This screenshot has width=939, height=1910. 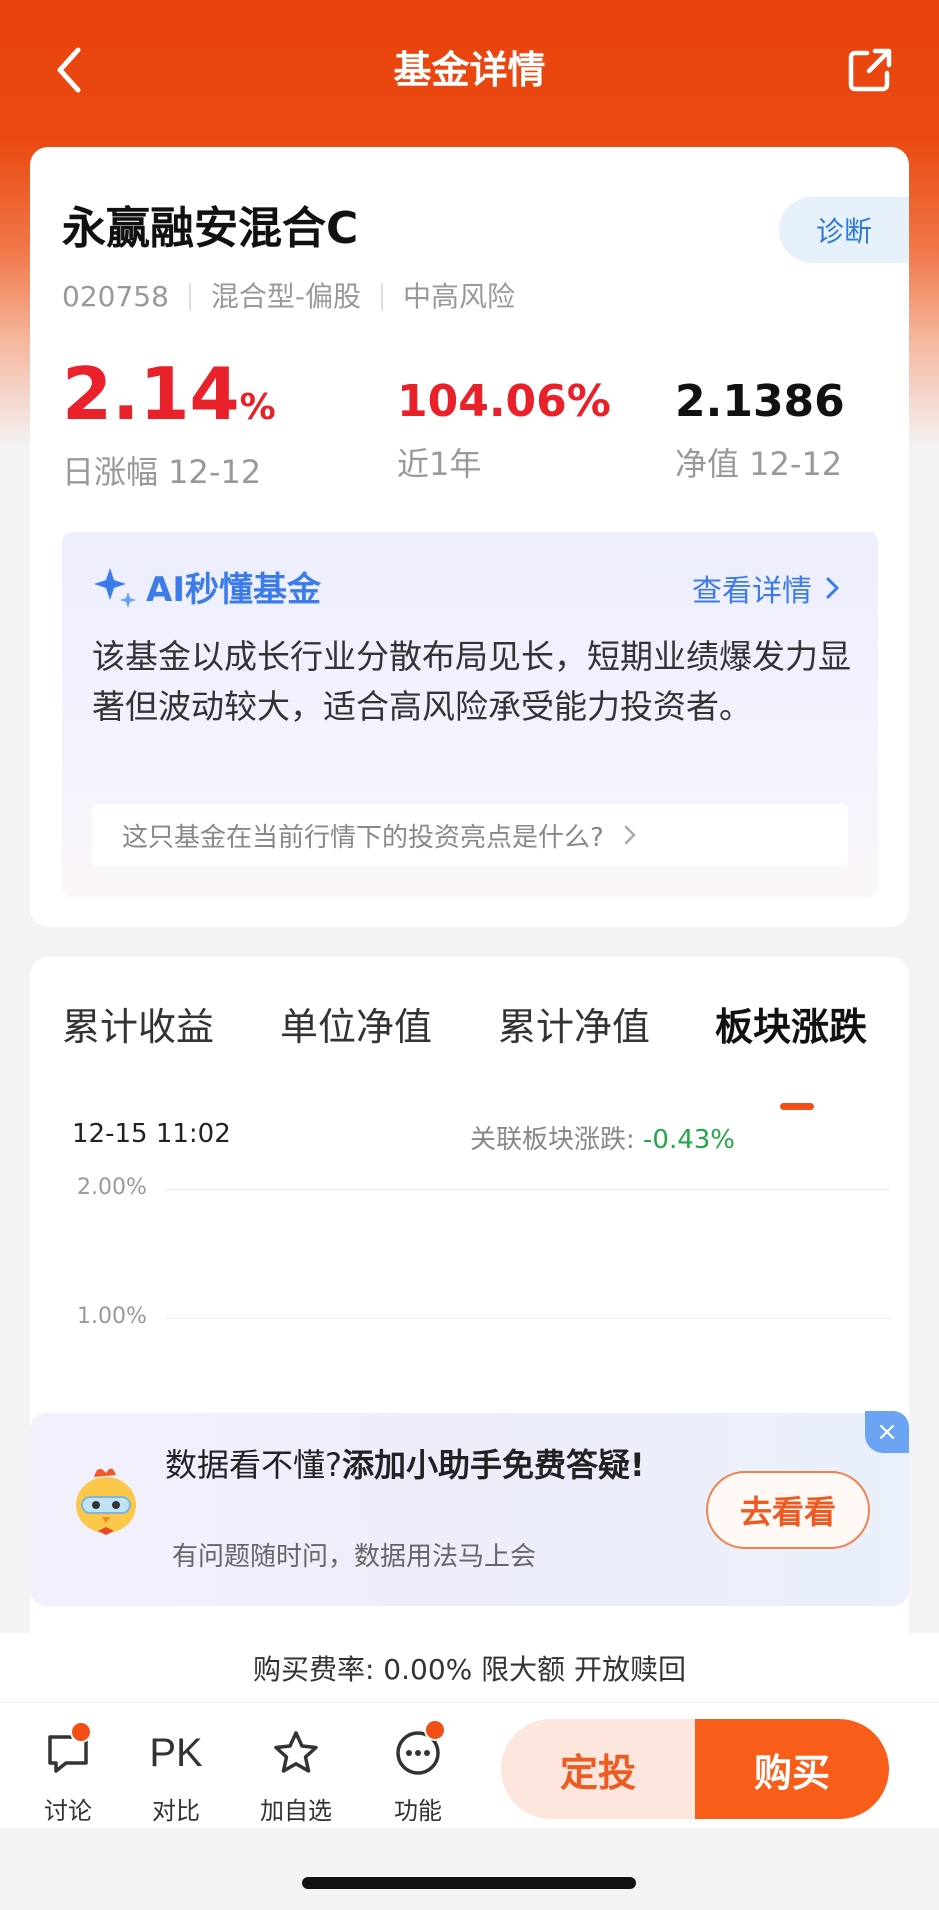 What do you see at coordinates (151, 1134) in the screenshot?
I see `chart-time: 12-15 11:02` at bounding box center [151, 1134].